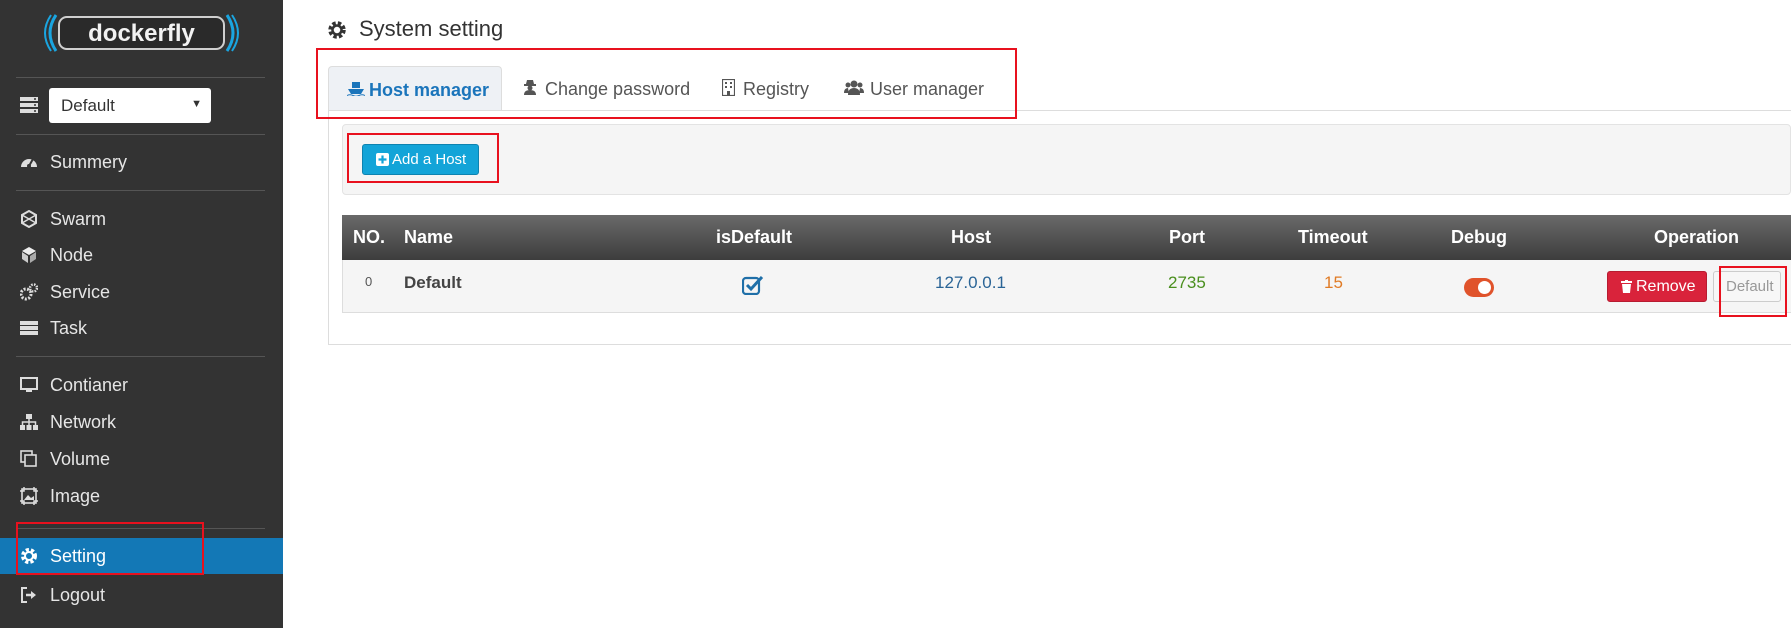  I want to click on trash-icon, so click(1626, 286).